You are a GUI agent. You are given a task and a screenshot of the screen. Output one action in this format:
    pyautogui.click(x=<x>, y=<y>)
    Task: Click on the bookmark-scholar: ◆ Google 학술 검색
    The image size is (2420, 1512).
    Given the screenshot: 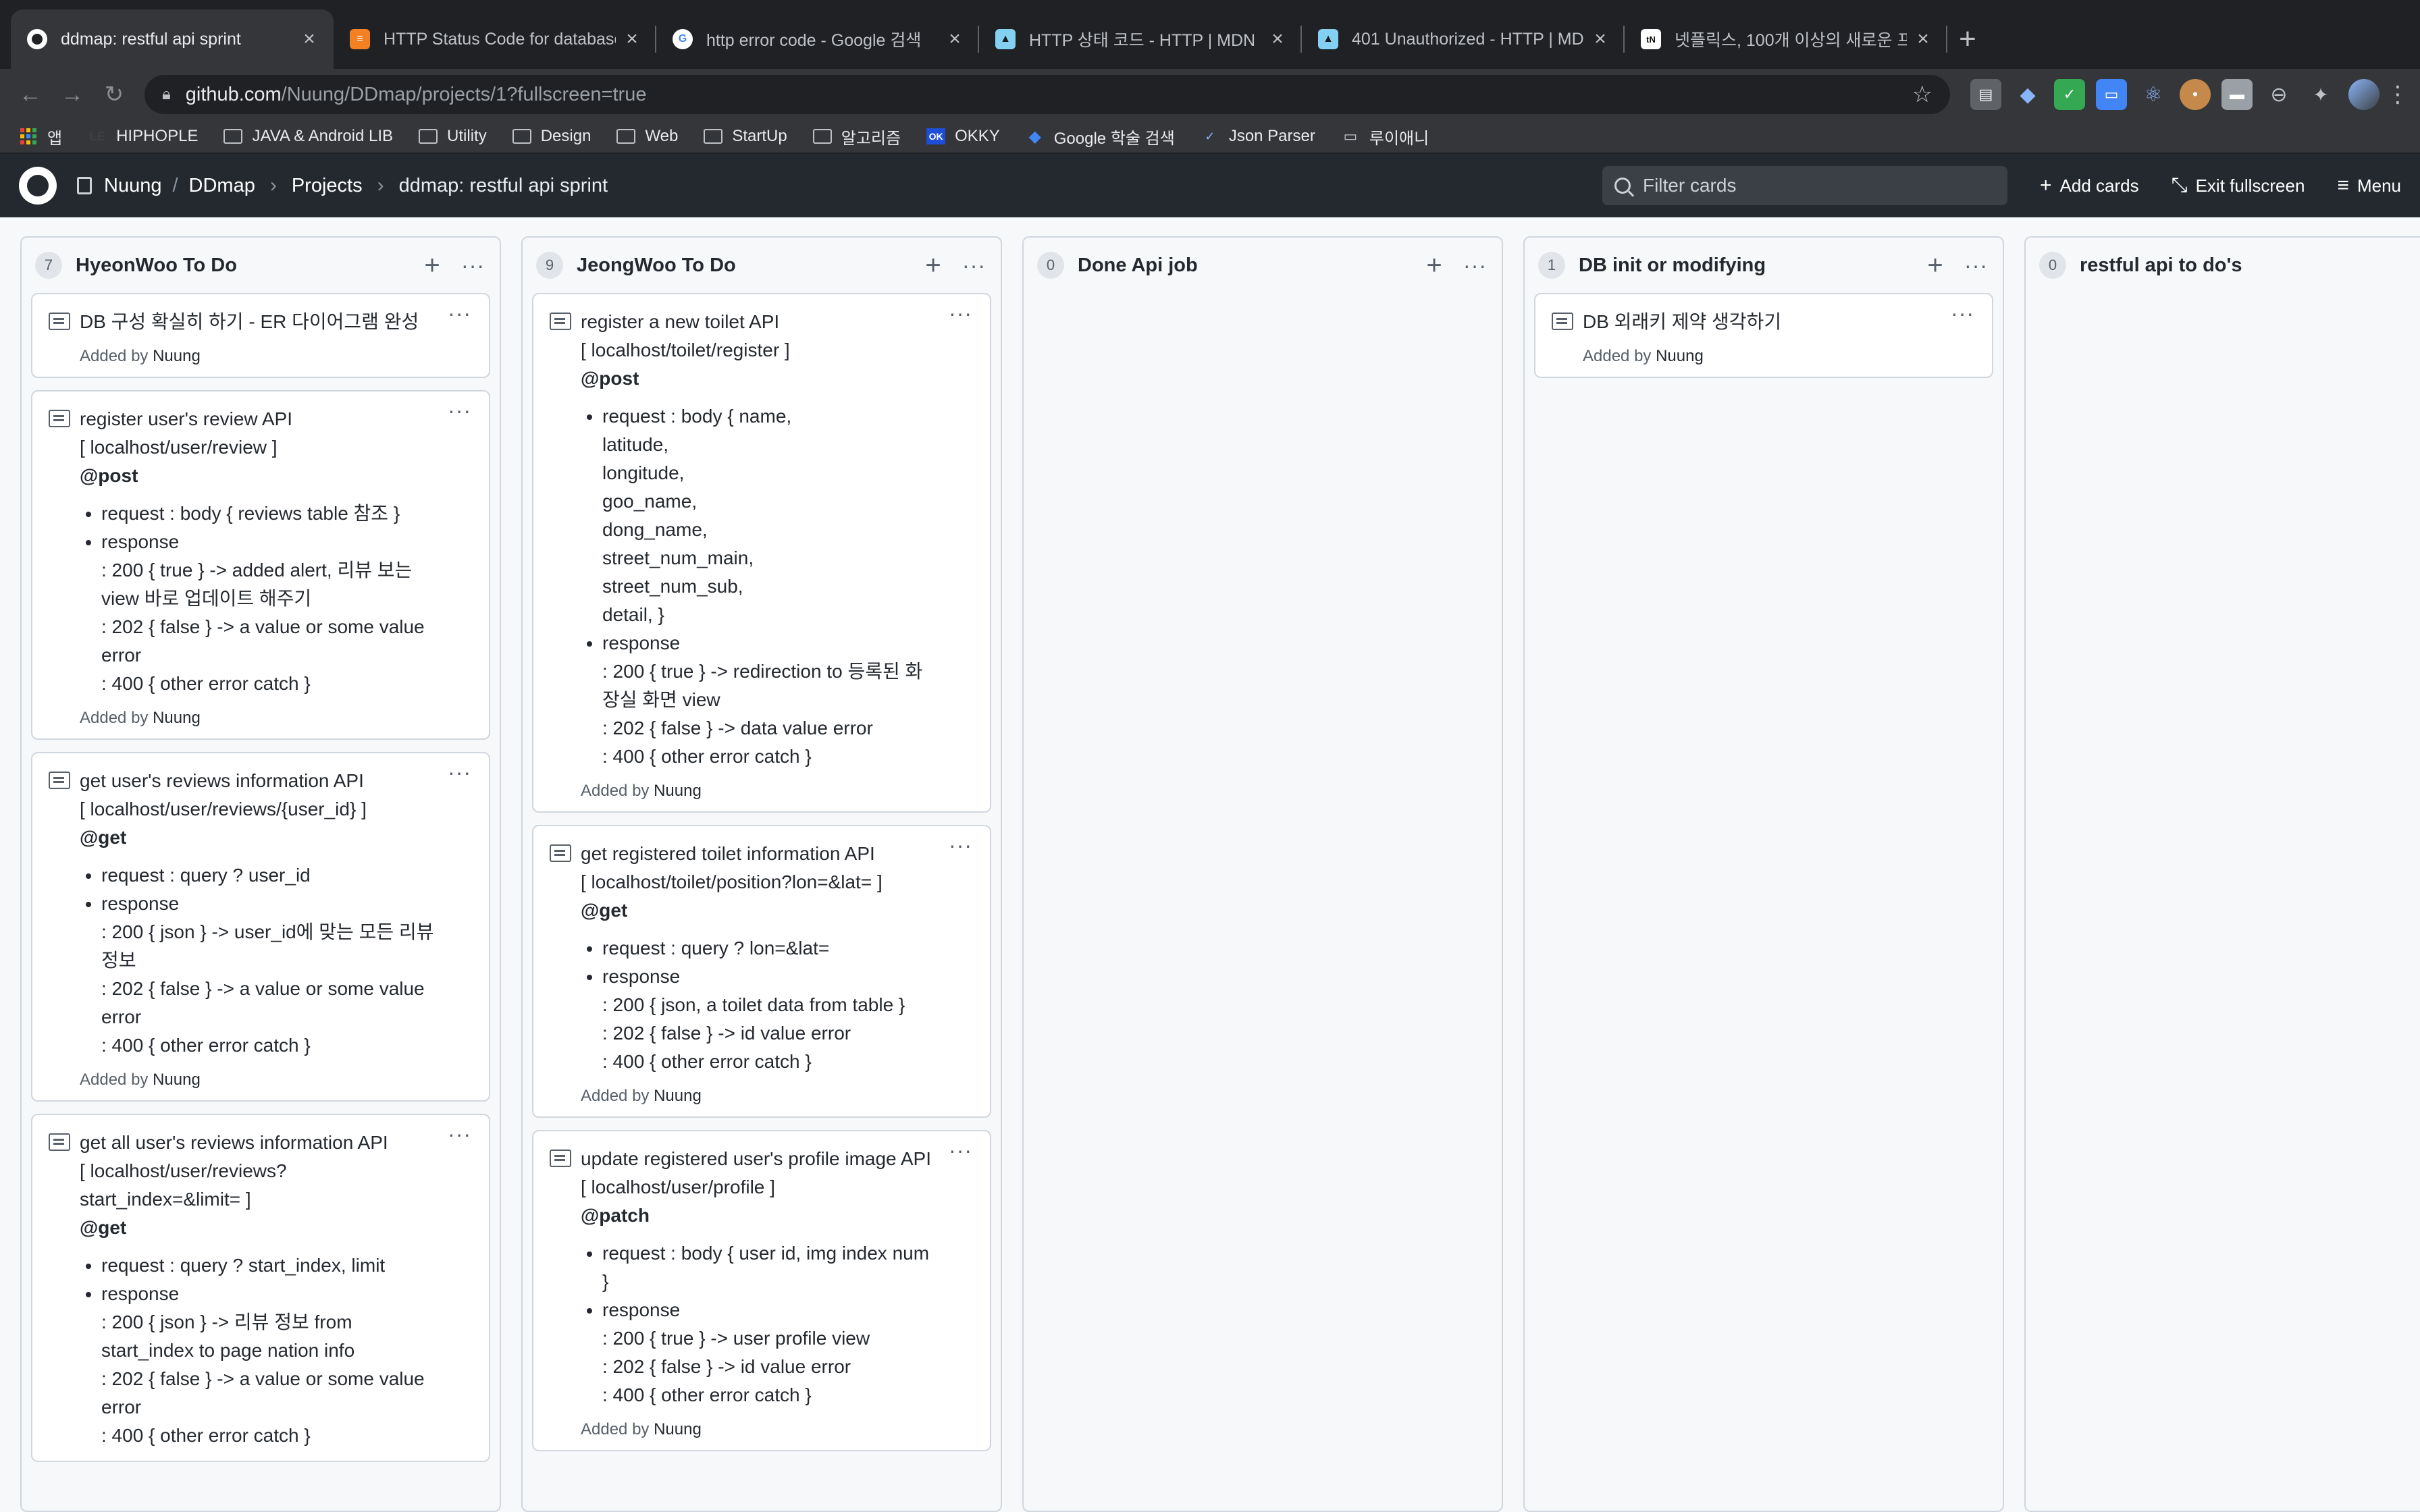 What is the action you would take?
    pyautogui.click(x=1100, y=136)
    